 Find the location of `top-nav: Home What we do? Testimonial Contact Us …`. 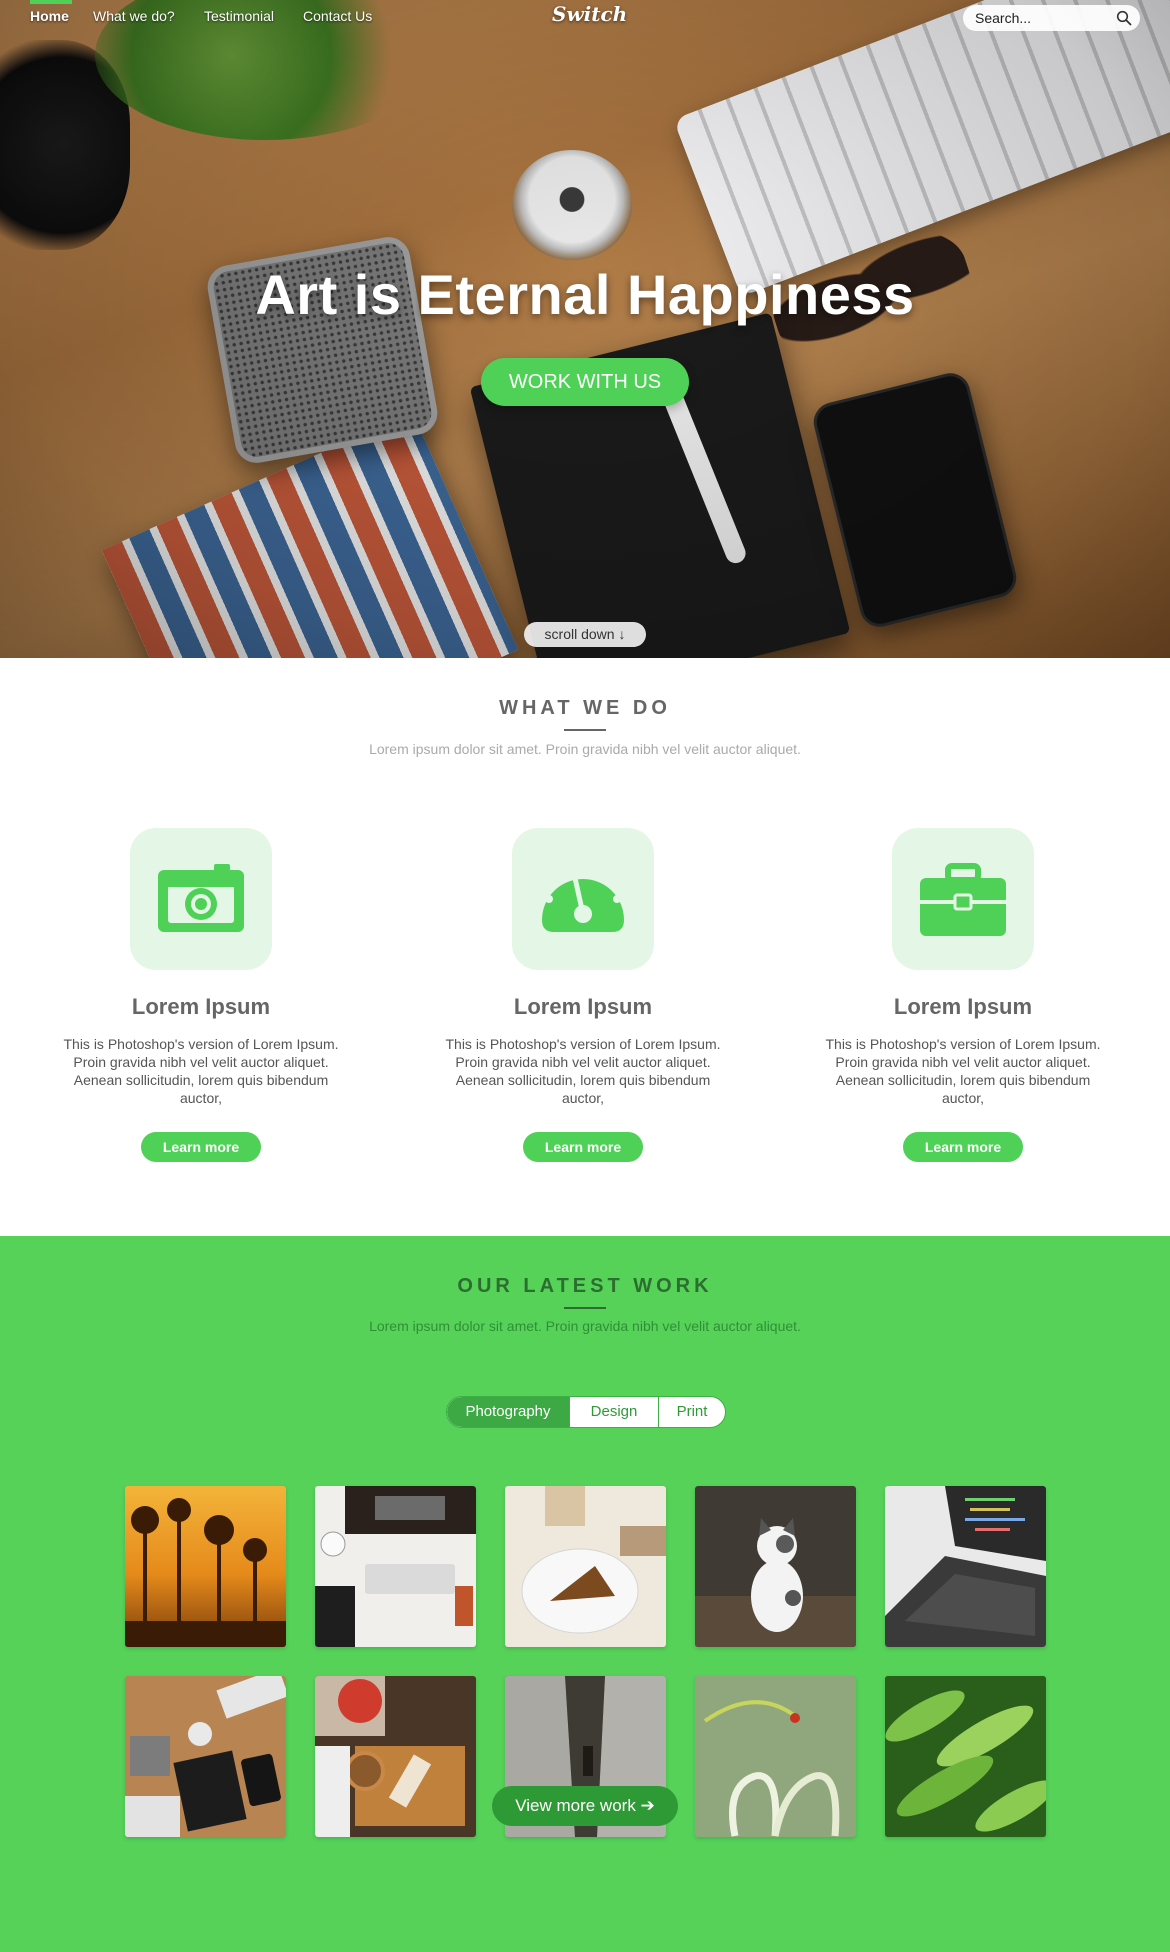

top-nav: Home What we do? Testimonial Contact Us … is located at coordinates (585, 17).